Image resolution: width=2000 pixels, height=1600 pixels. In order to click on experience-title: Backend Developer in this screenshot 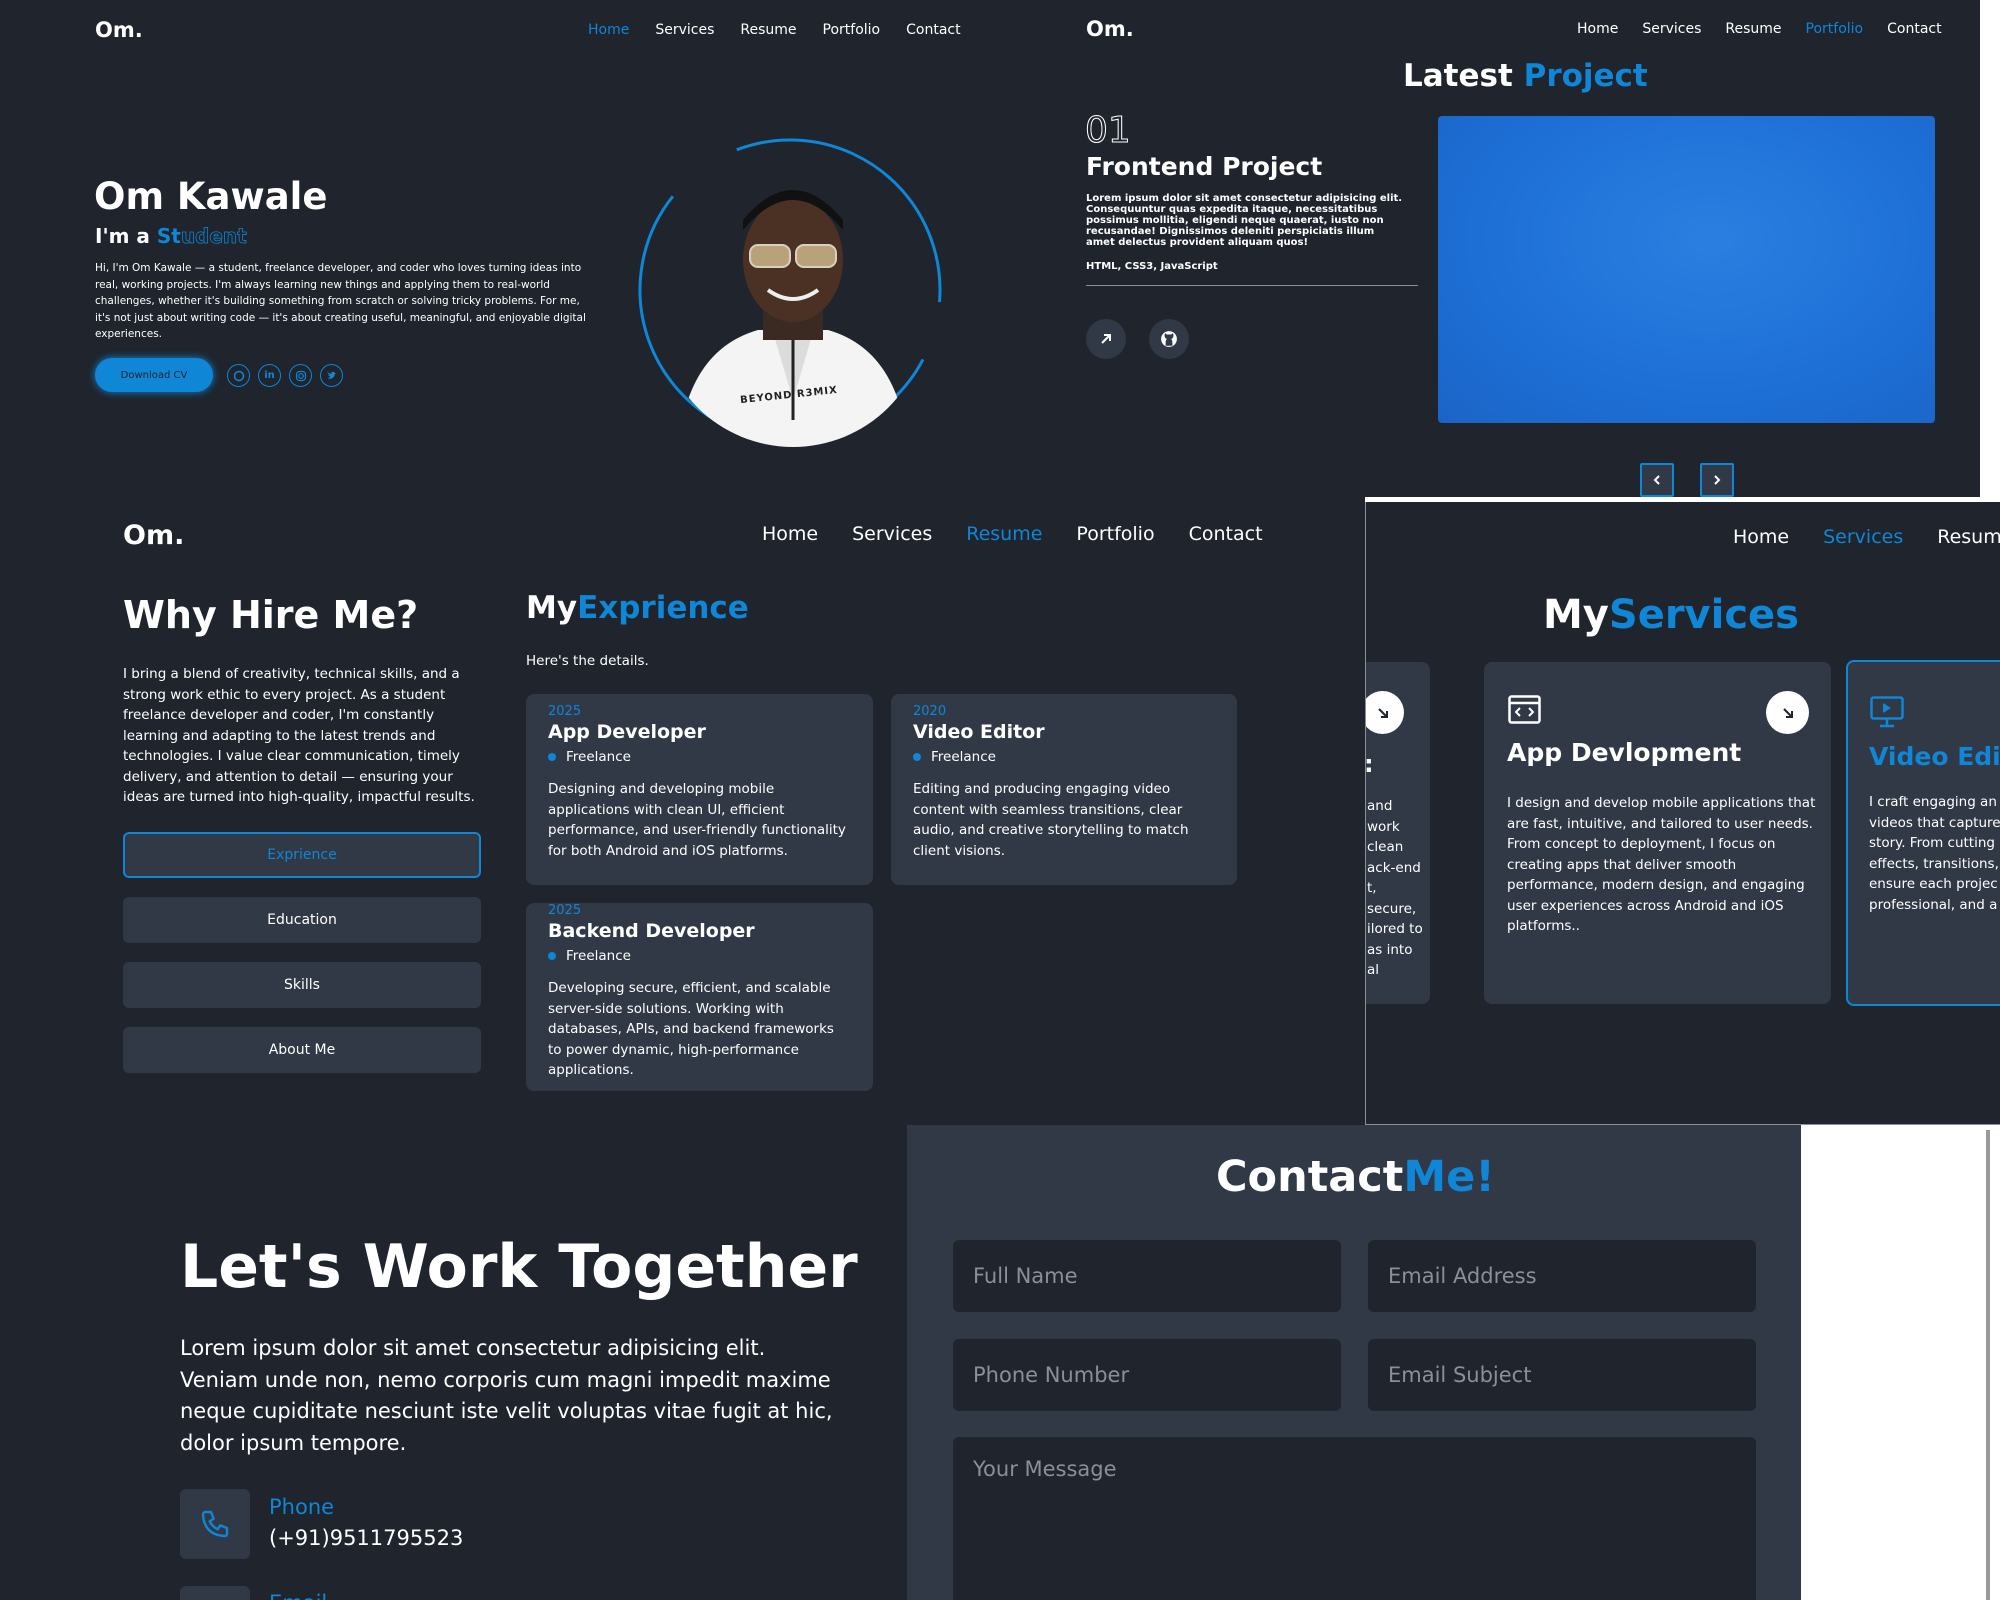, I will do `click(651, 931)`.